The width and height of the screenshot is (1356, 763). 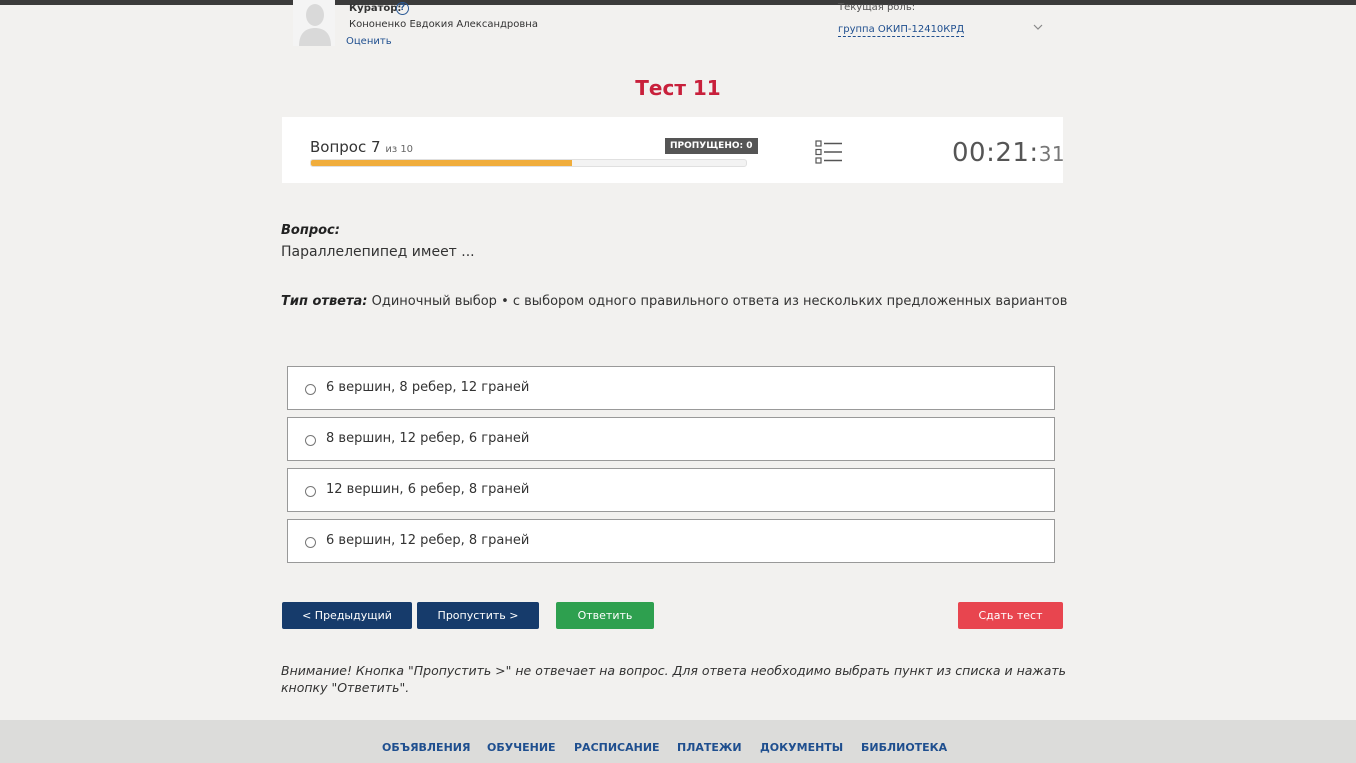 I want to click on top-bar, so click(x=678, y=2).